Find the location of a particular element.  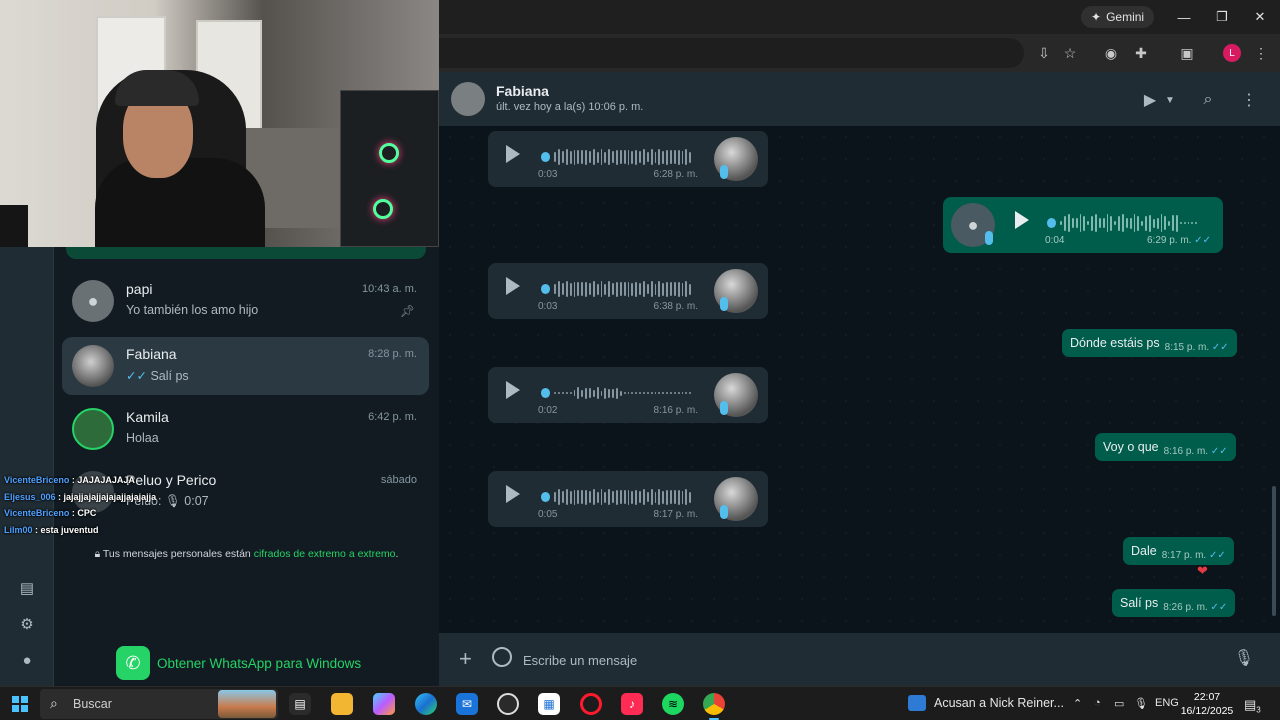

profile-avatar: L is located at coordinates (1232, 53).